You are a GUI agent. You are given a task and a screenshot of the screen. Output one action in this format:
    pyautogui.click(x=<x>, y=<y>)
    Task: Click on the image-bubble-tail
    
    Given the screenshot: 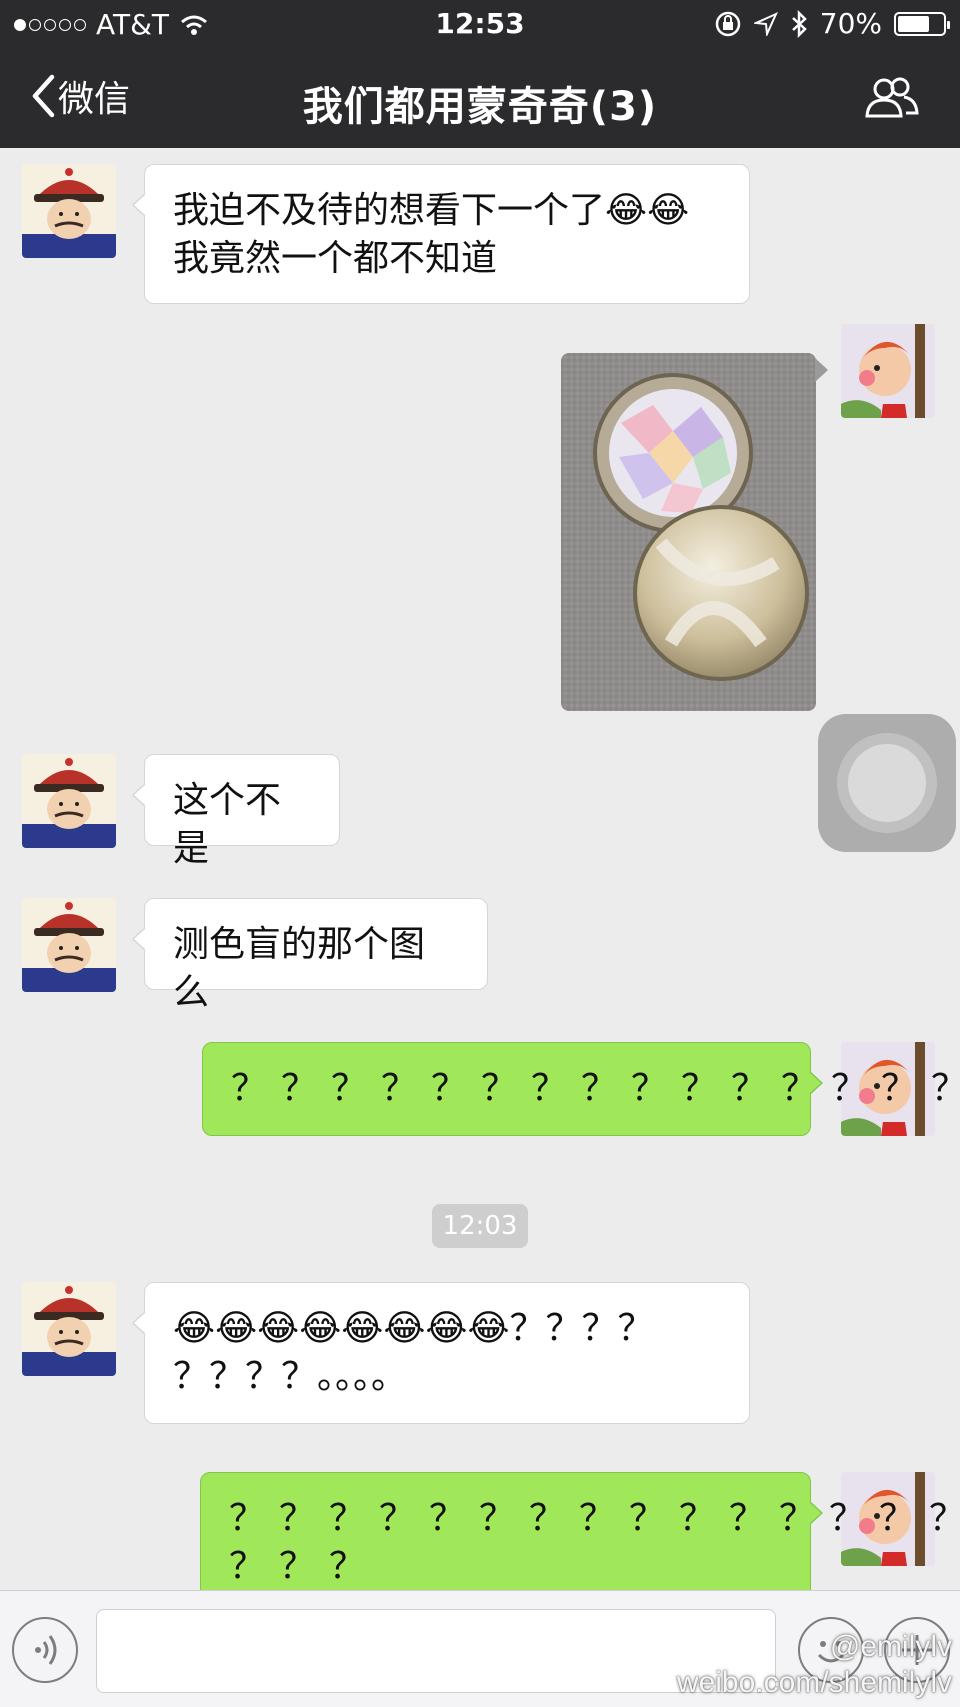 What is the action you would take?
    pyautogui.click(x=821, y=370)
    